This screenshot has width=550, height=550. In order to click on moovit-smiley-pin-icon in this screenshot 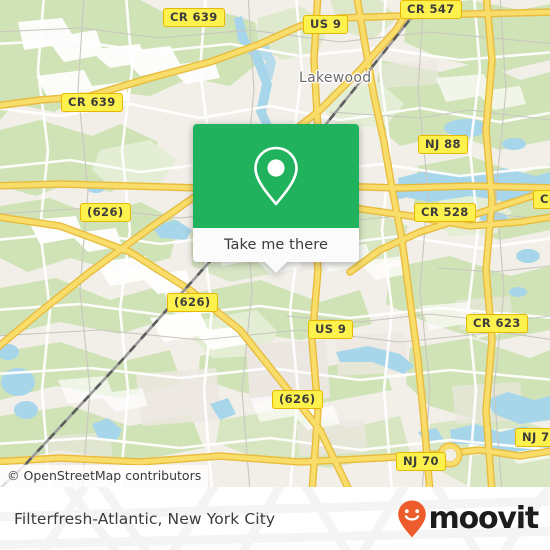, I will do `click(411, 518)`.